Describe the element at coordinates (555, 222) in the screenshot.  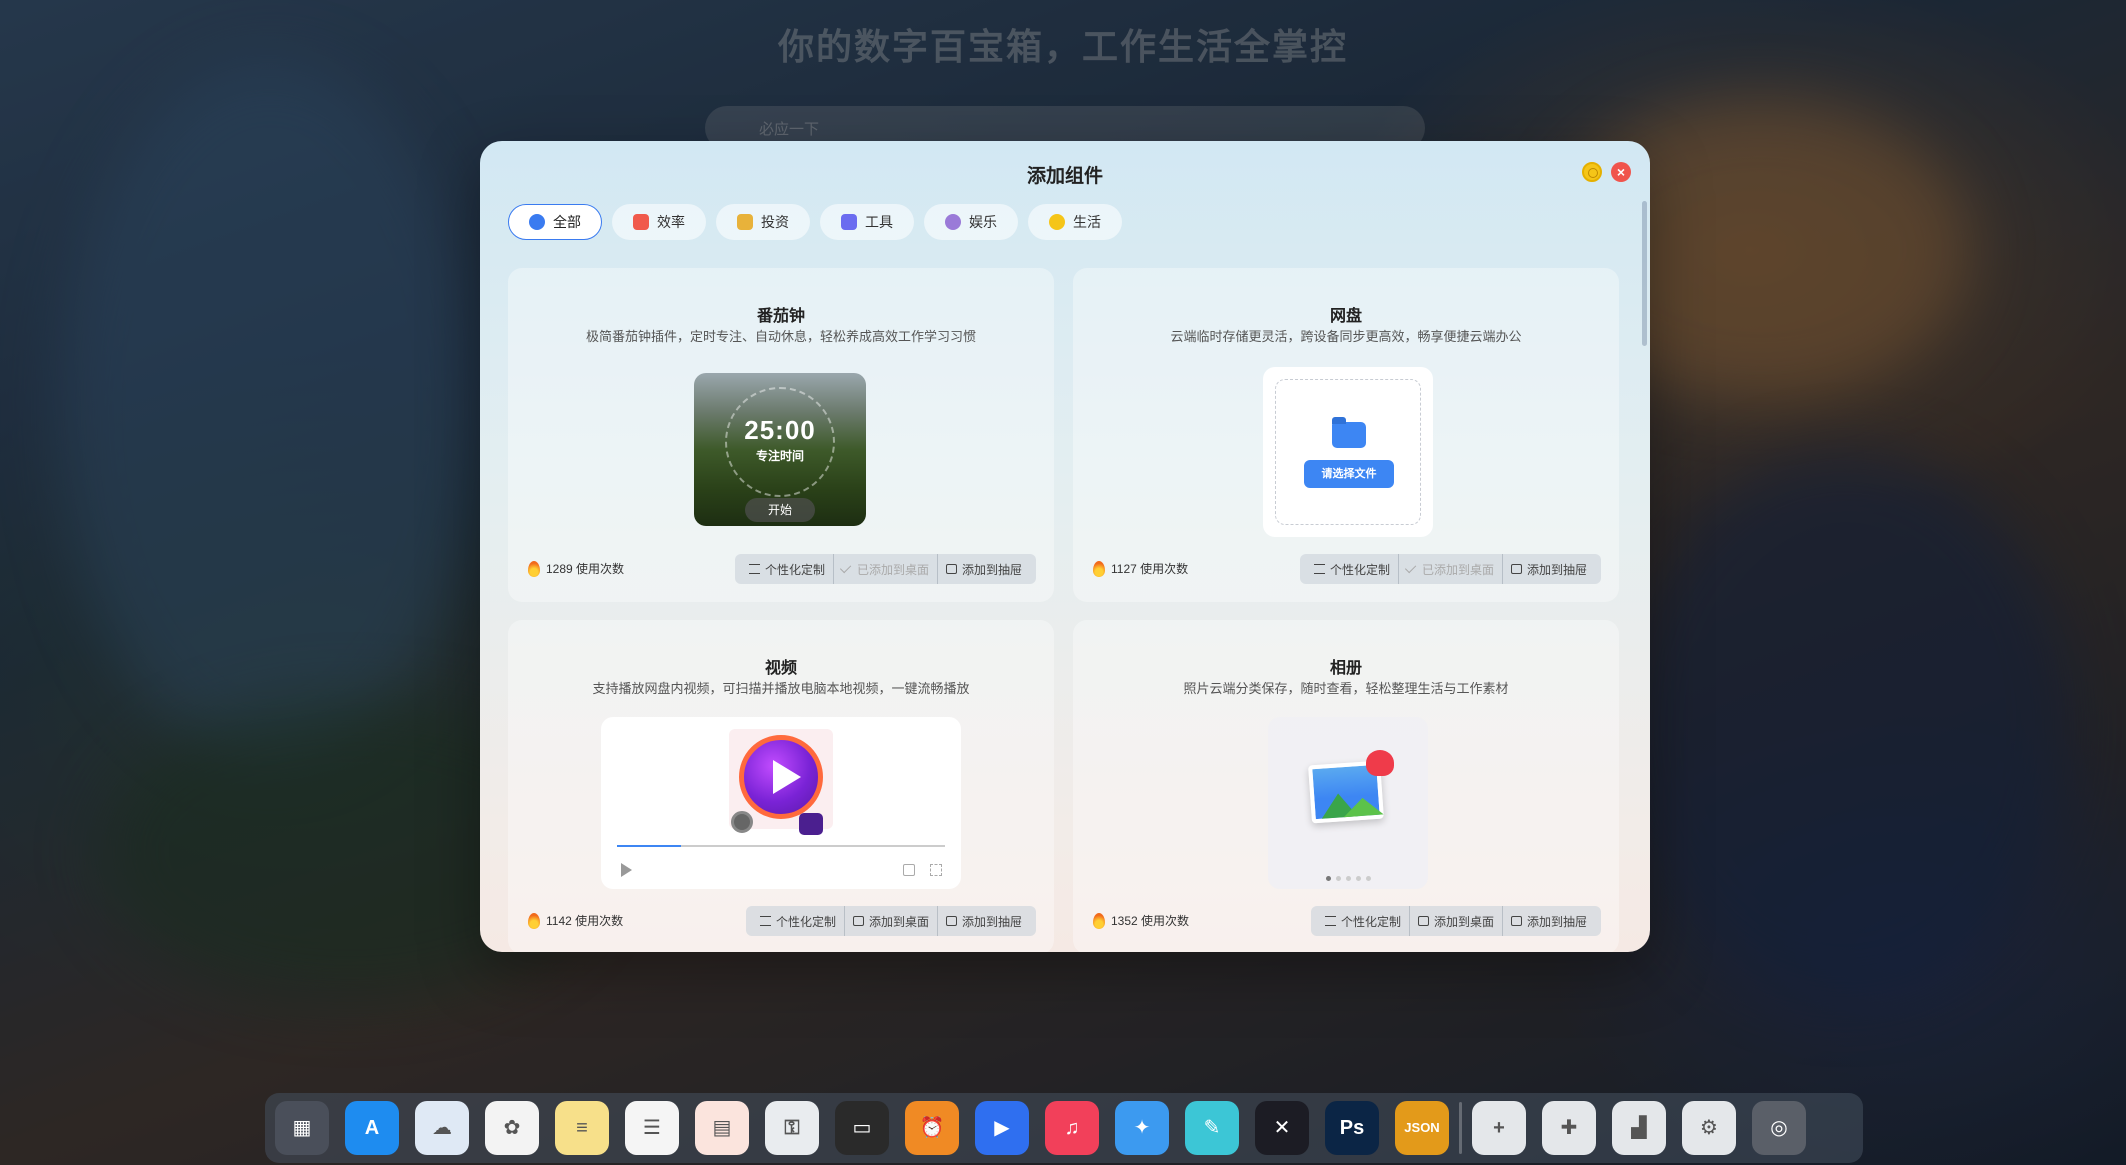
I see `tab-all: 全部` at that location.